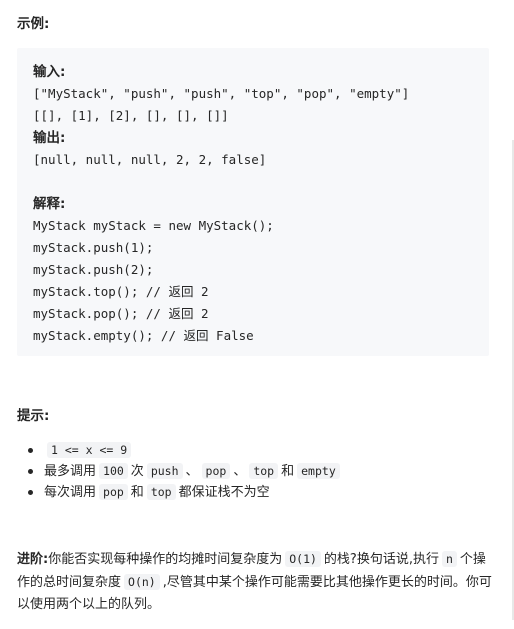  Describe the element at coordinates (164, 471) in the screenshot. I see `inline-code: push` at that location.